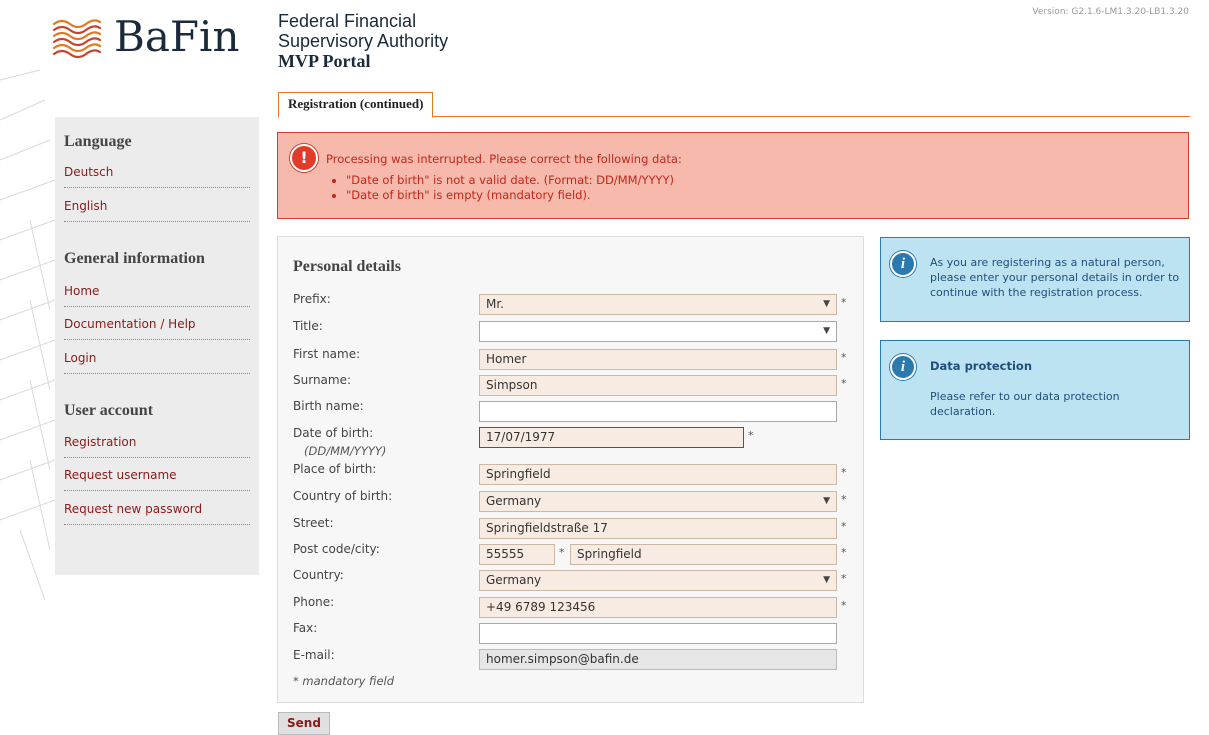  Describe the element at coordinates (658, 633) in the screenshot. I see `fax-field` at that location.